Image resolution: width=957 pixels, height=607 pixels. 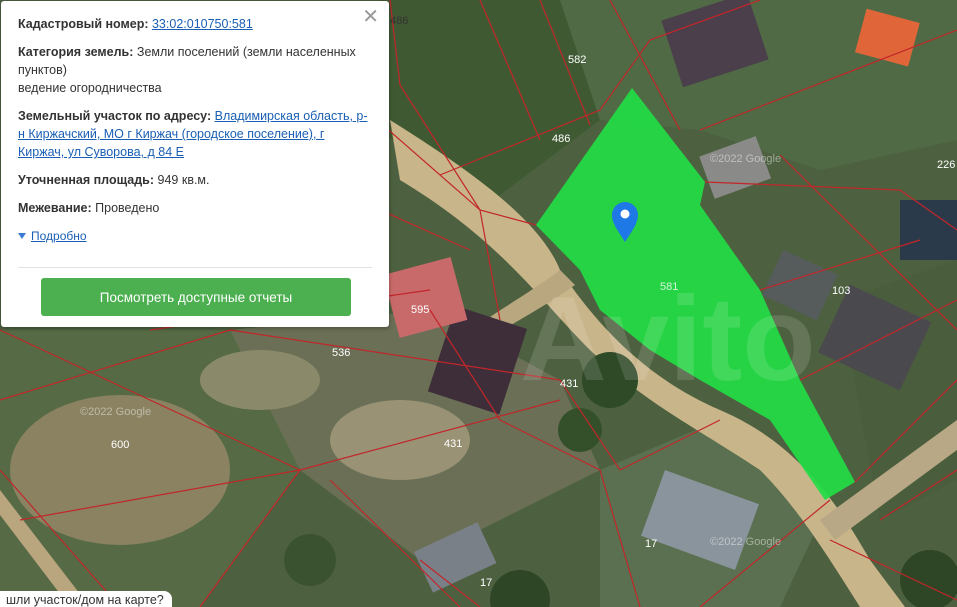 What do you see at coordinates (341, 353) in the screenshot?
I see `parcel-number: 536` at bounding box center [341, 353].